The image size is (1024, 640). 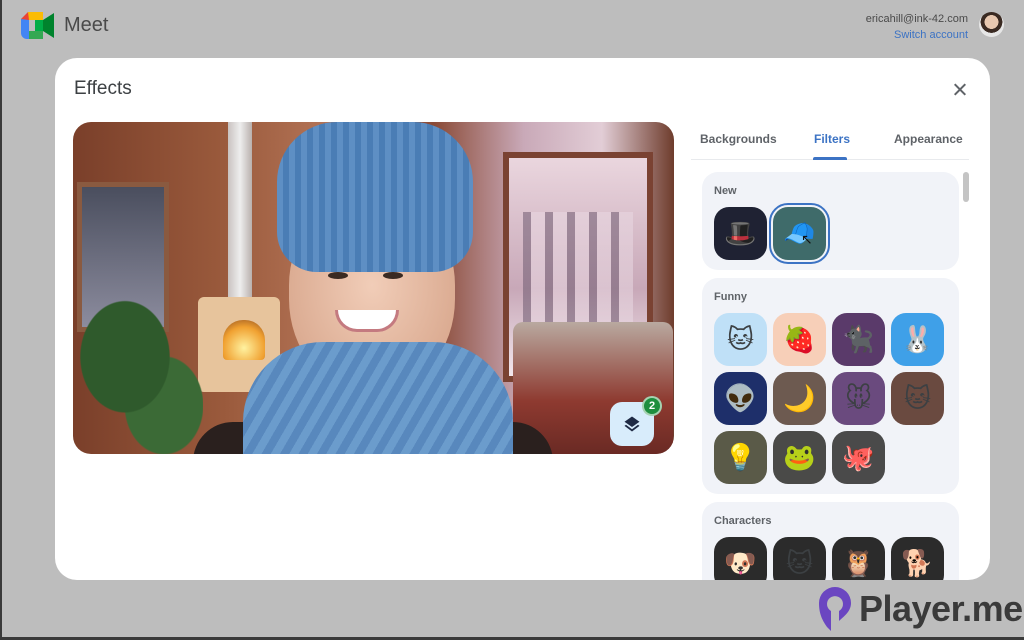 I want to click on app-title: Meet, so click(x=86, y=25).